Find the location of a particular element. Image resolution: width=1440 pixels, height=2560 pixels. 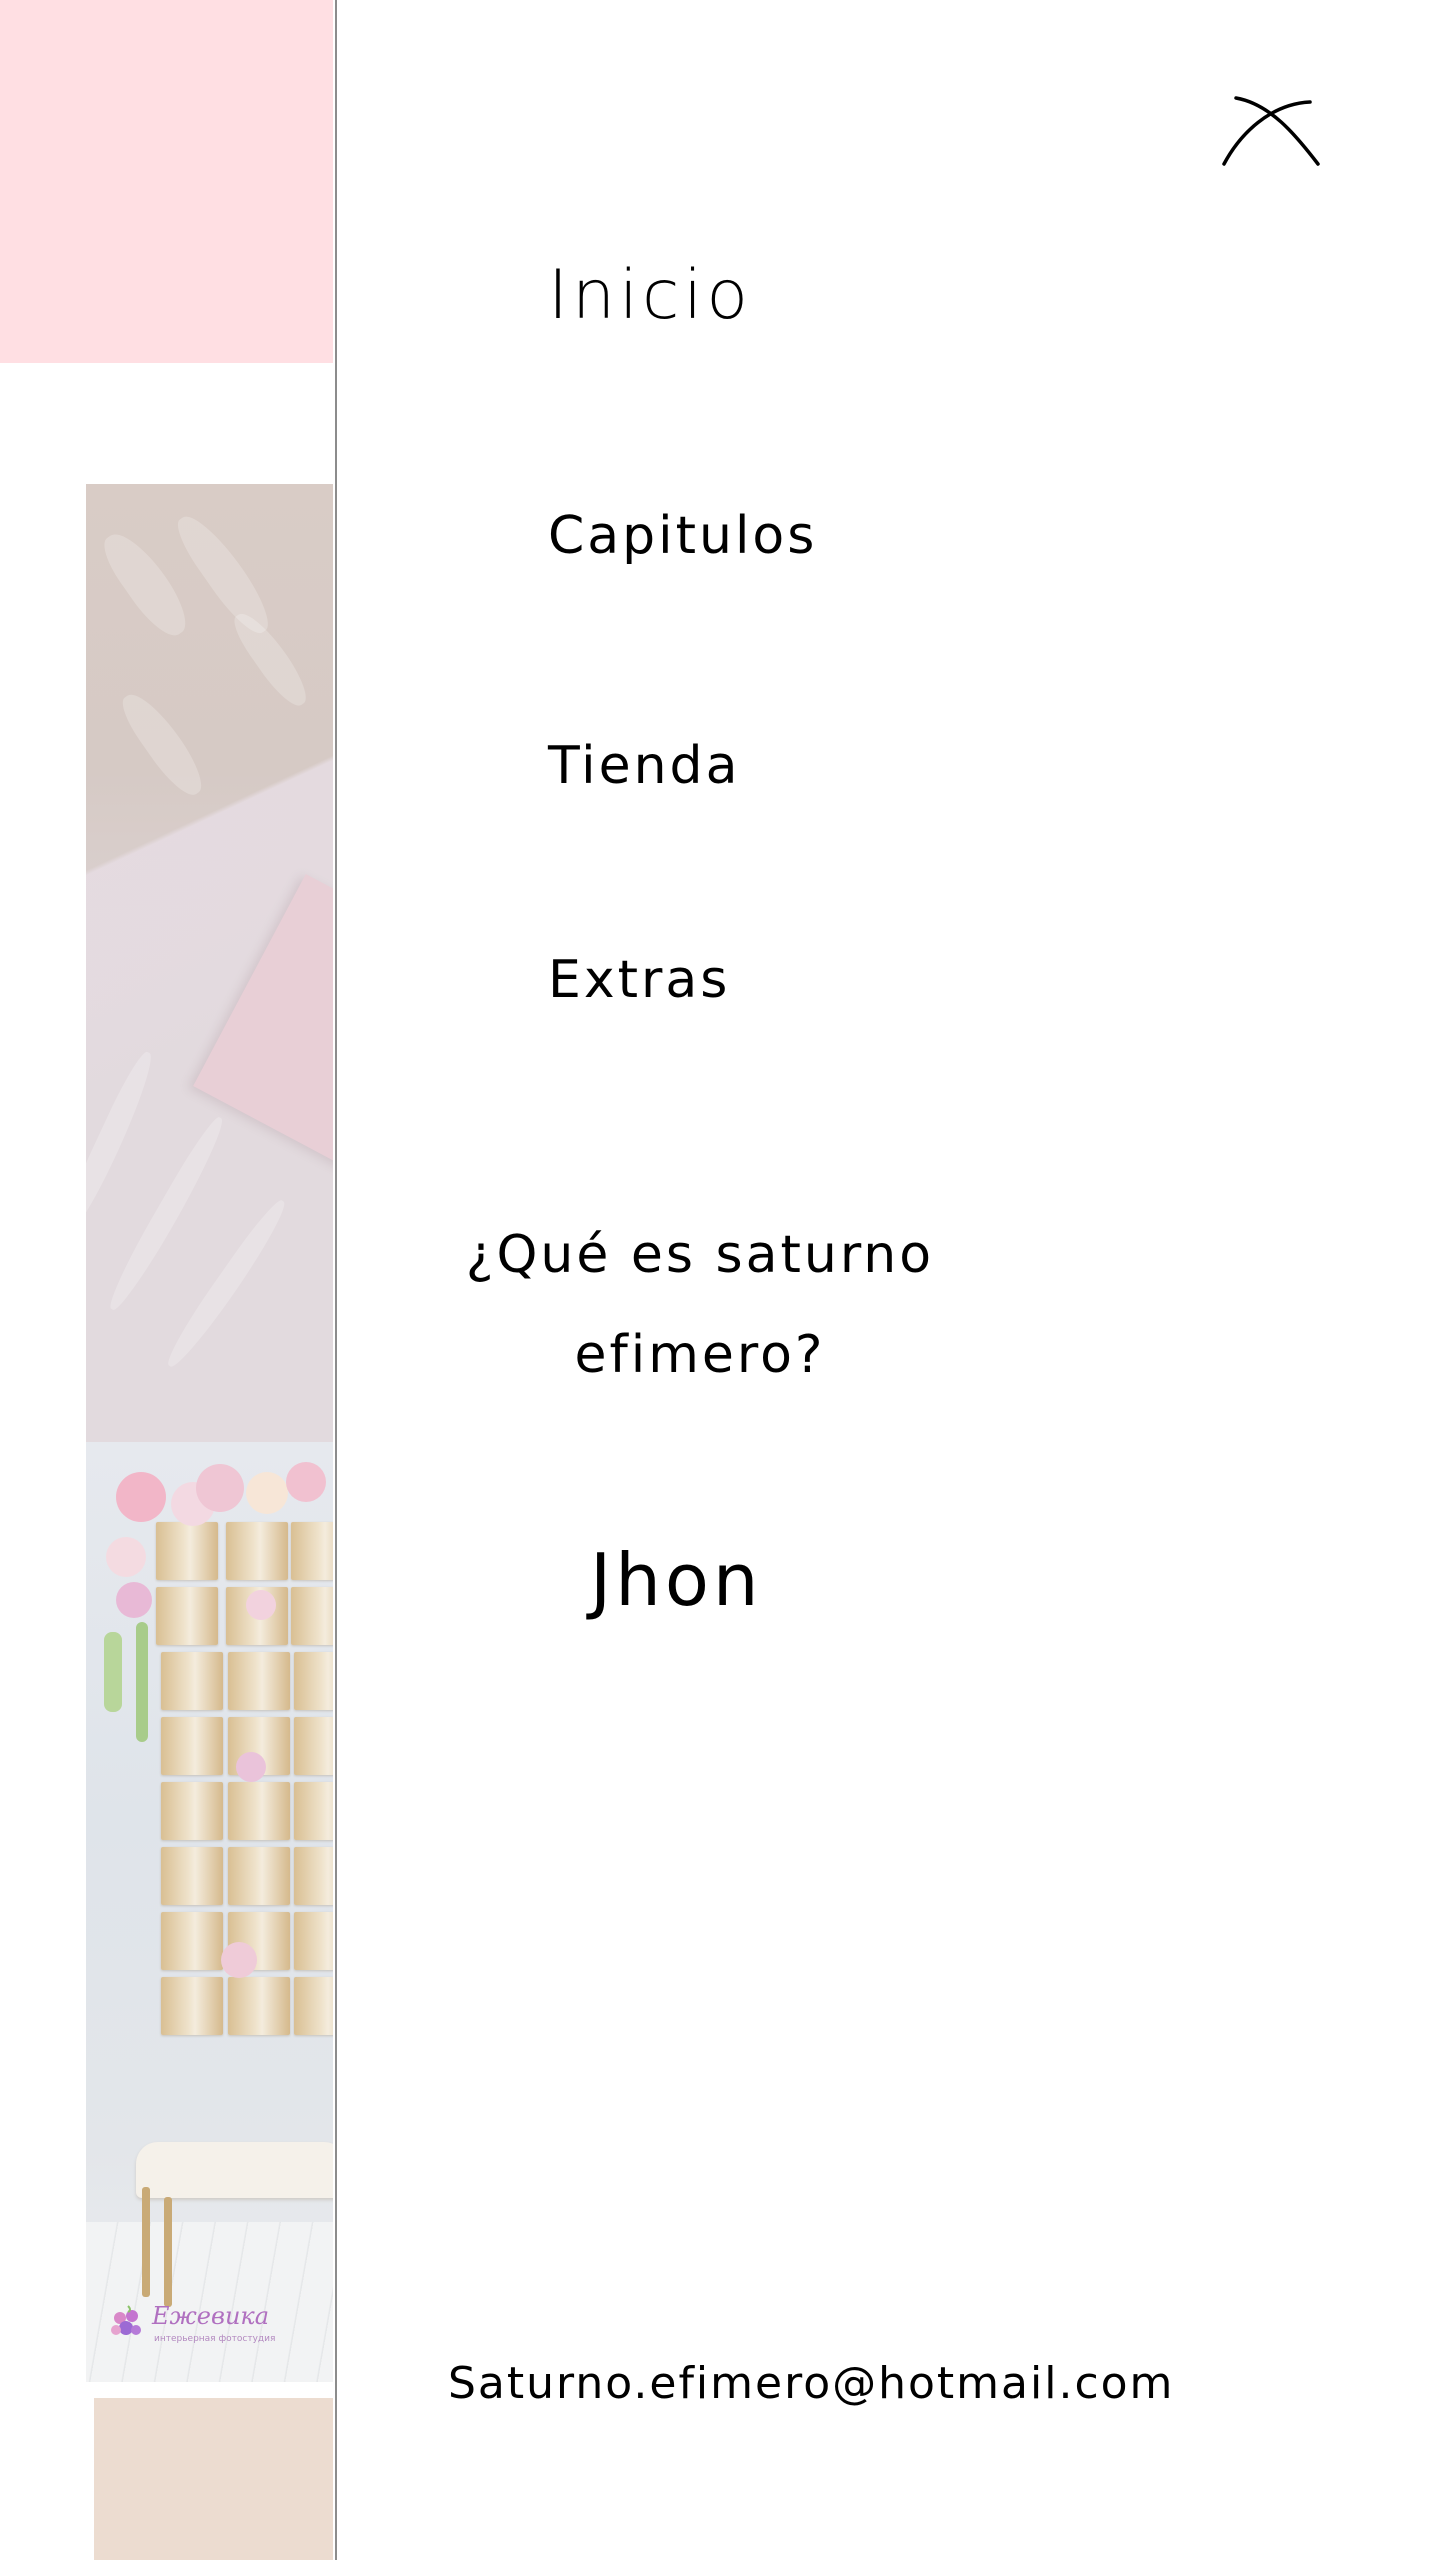

contact-email-link: Saturno.efimero@hotmail.com is located at coordinates (811, 2383).